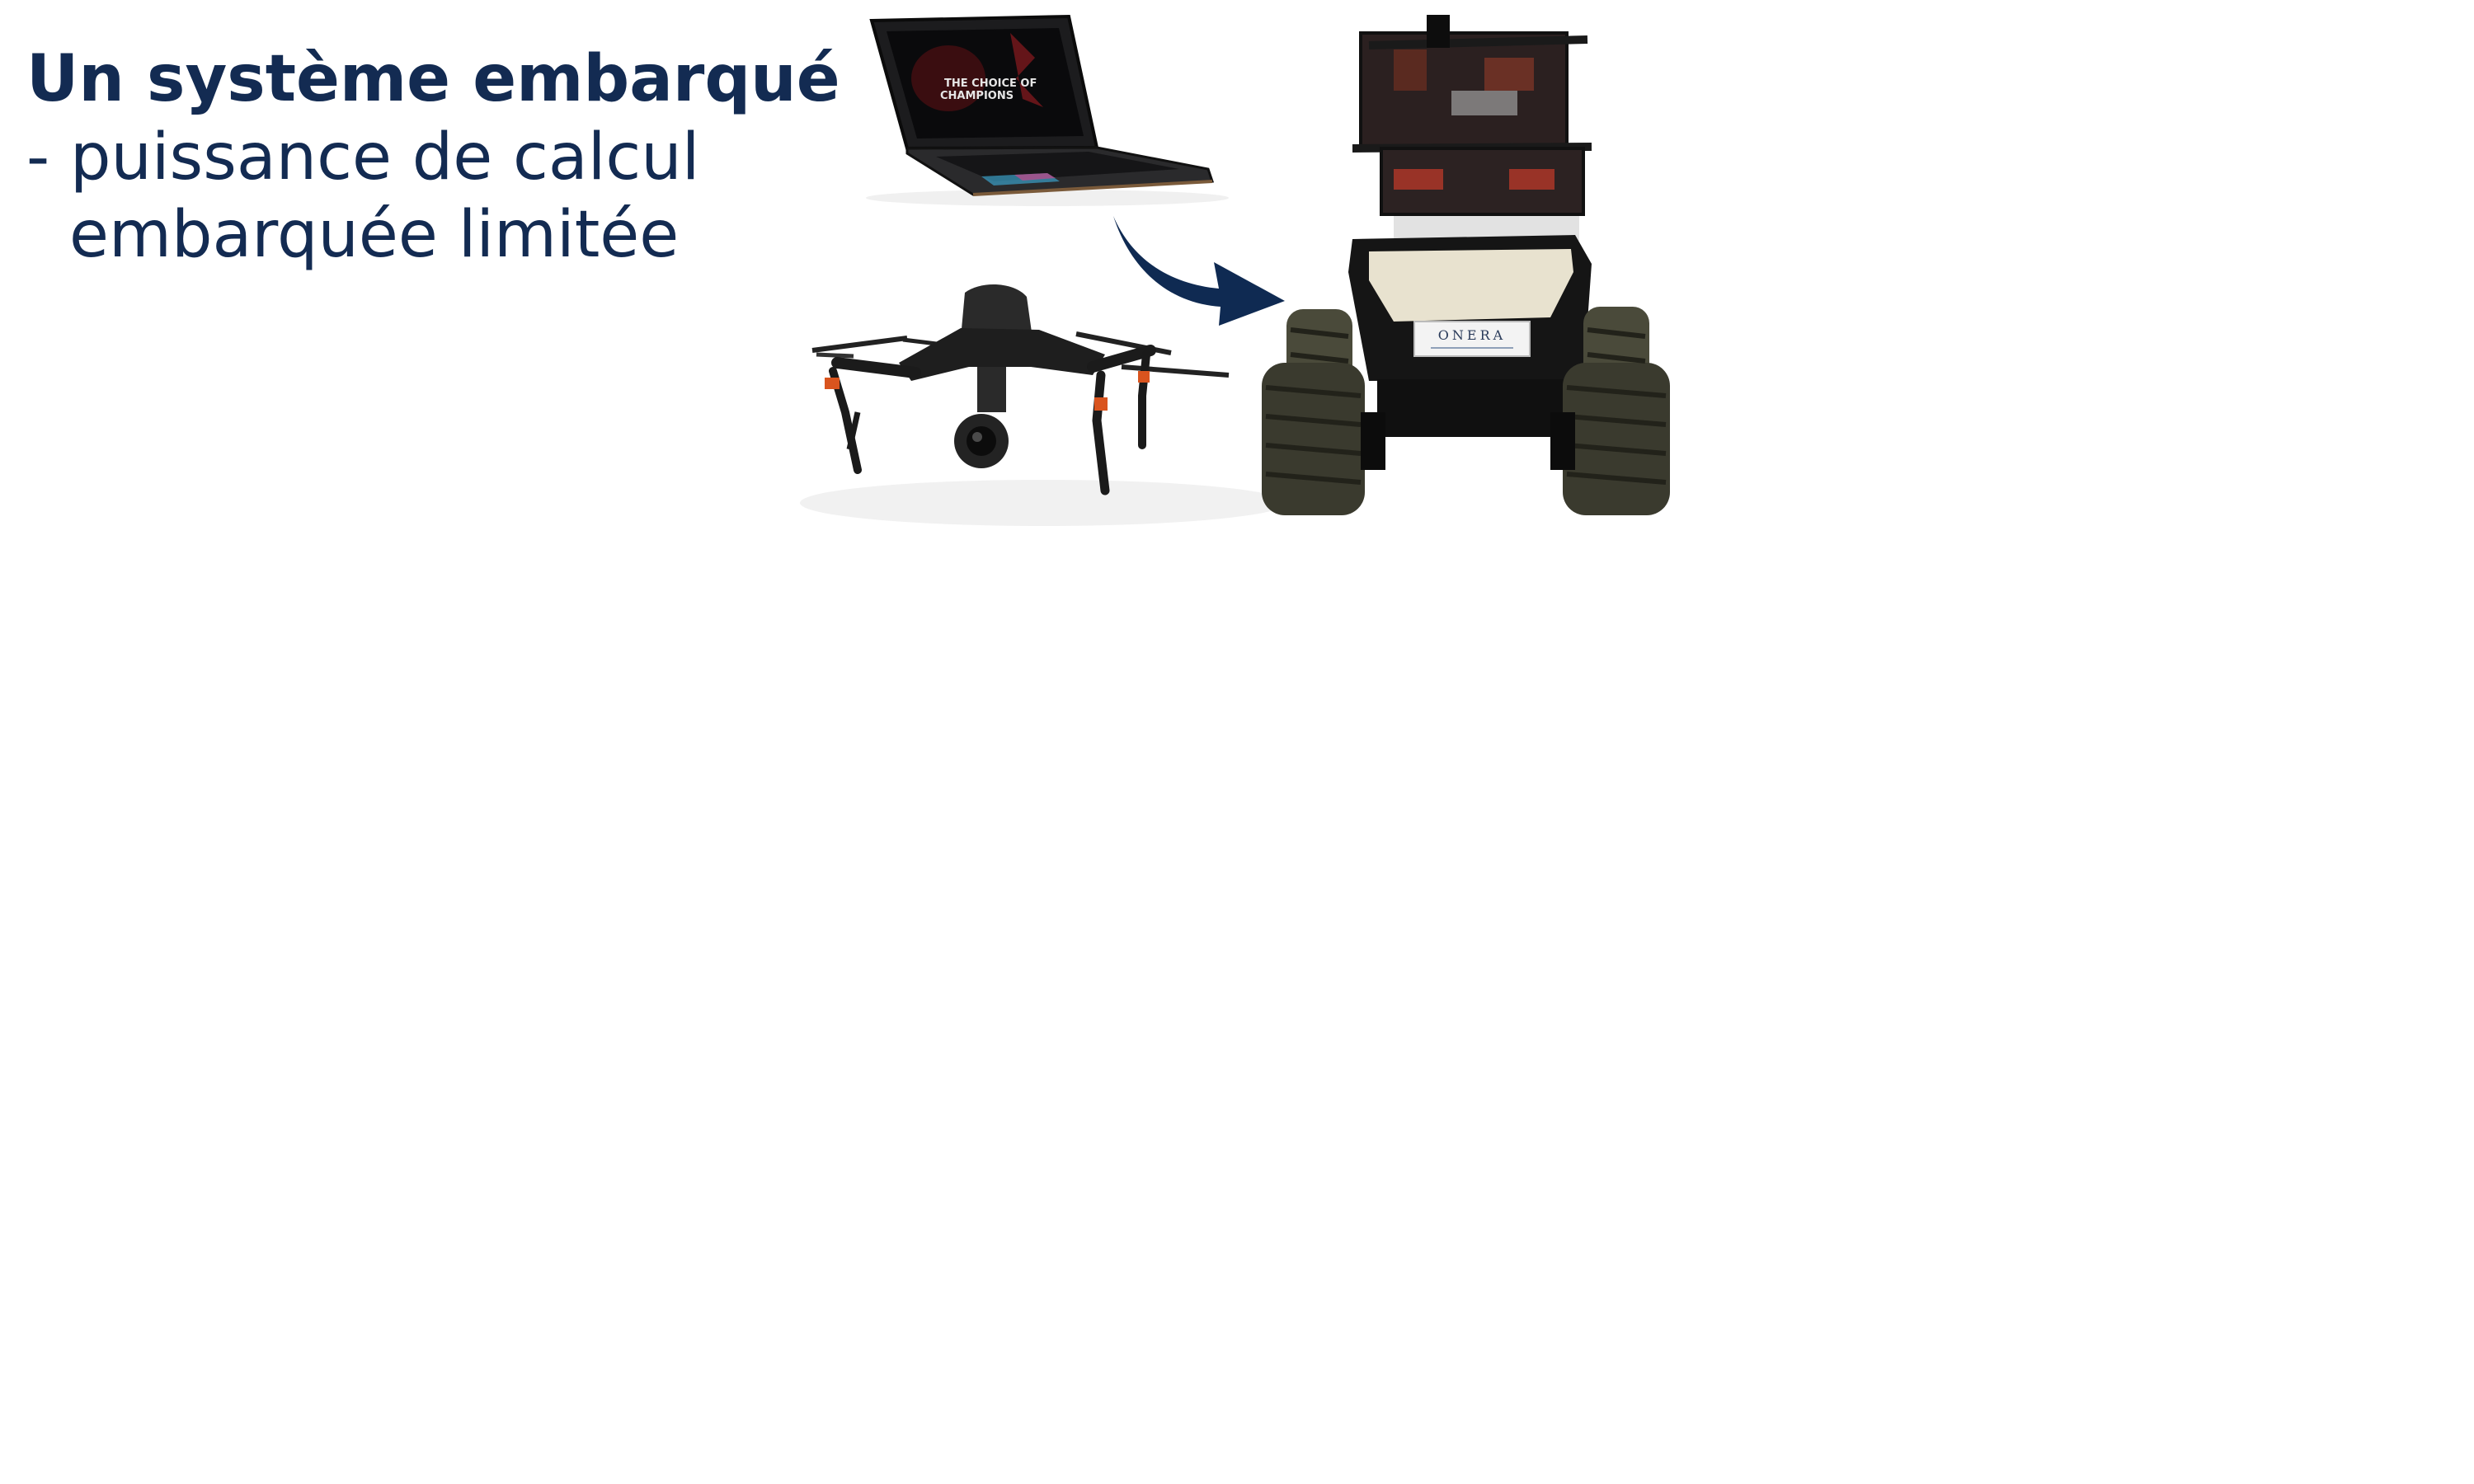  What do you see at coordinates (1043, 405) in the screenshot?
I see `drone-image` at bounding box center [1043, 405].